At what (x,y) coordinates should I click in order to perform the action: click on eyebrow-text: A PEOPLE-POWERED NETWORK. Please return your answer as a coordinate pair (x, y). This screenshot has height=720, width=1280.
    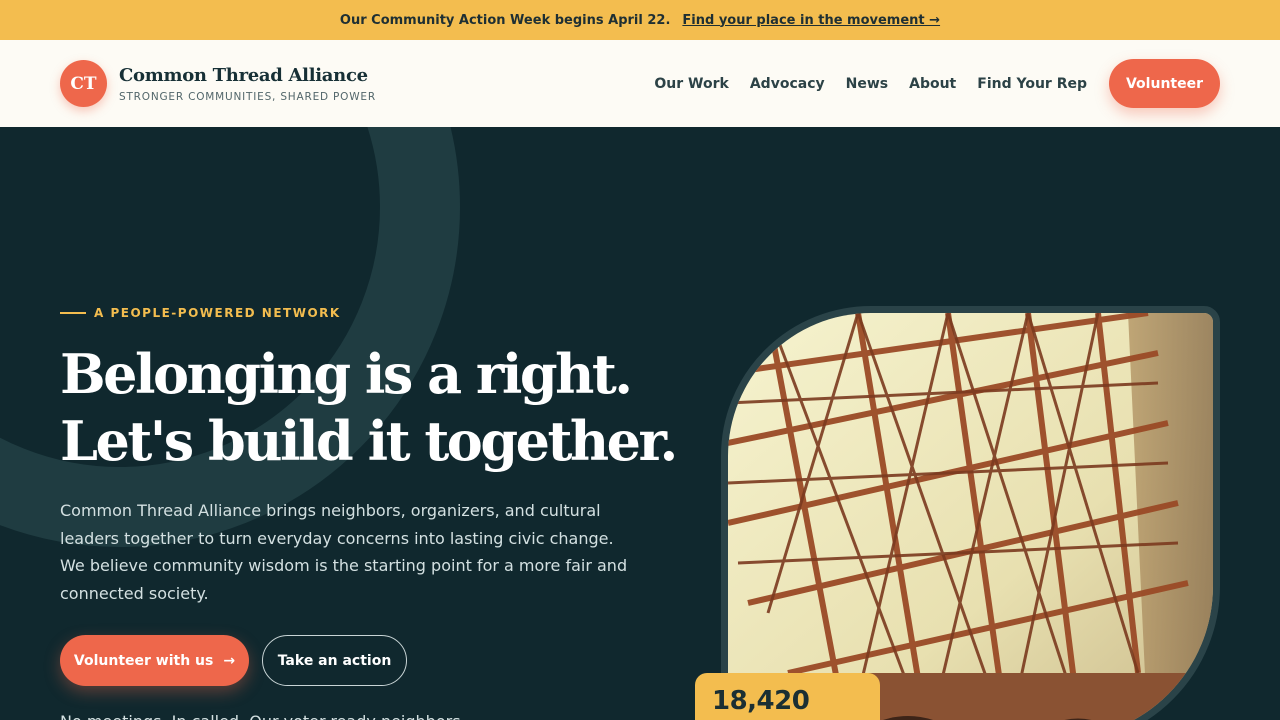
    Looking at the image, I should click on (217, 313).